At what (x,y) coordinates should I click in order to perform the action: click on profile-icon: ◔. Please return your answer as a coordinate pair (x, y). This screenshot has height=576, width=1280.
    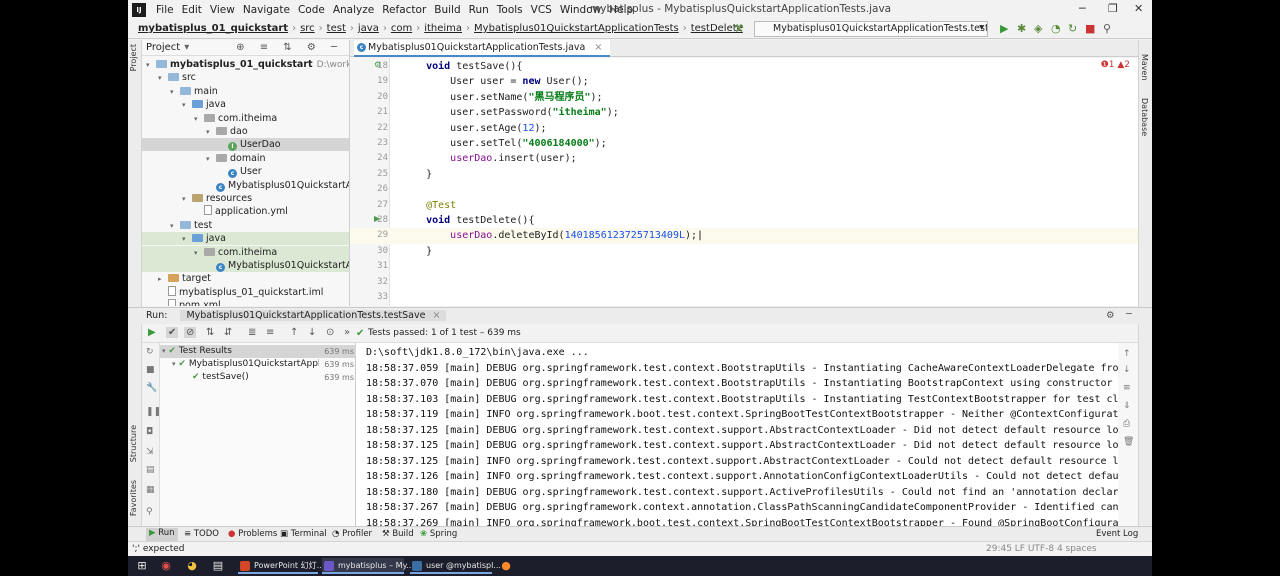
    Looking at the image, I should click on (1056, 28).